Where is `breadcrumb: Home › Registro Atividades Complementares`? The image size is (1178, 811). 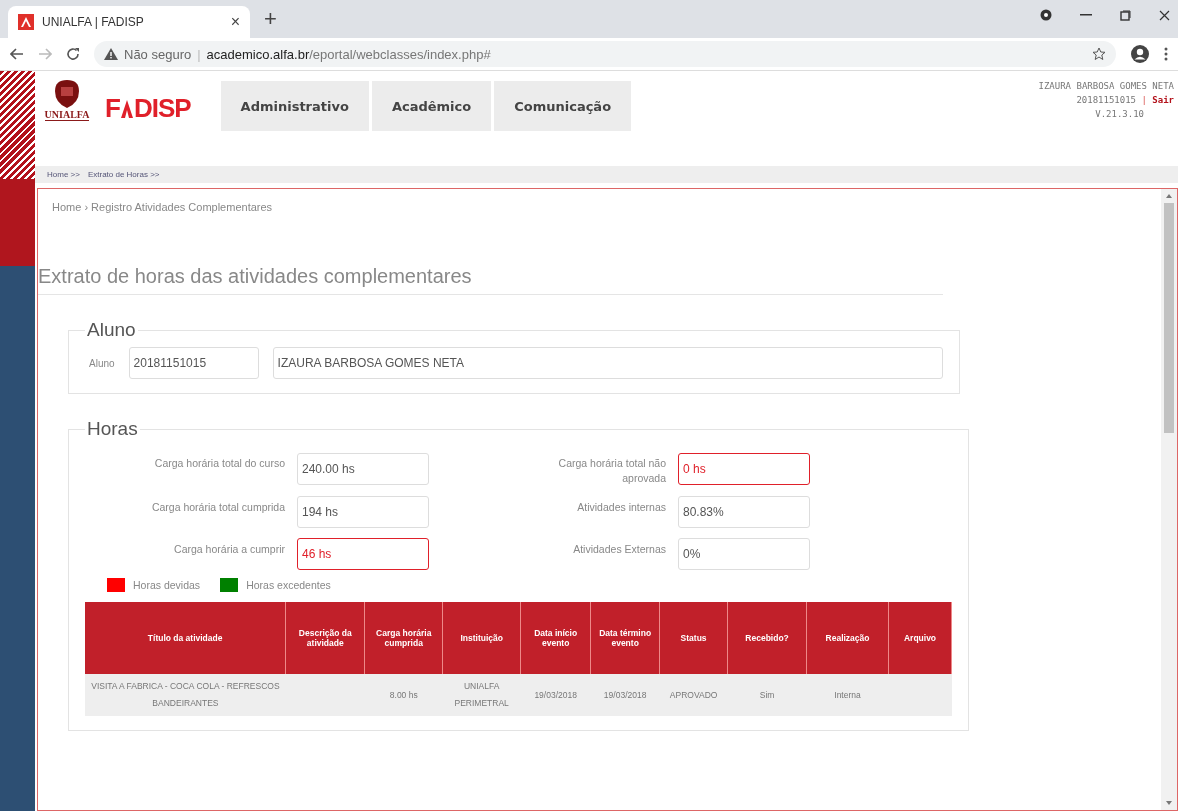 breadcrumb: Home › Registro Atividades Complementares is located at coordinates (163, 207).